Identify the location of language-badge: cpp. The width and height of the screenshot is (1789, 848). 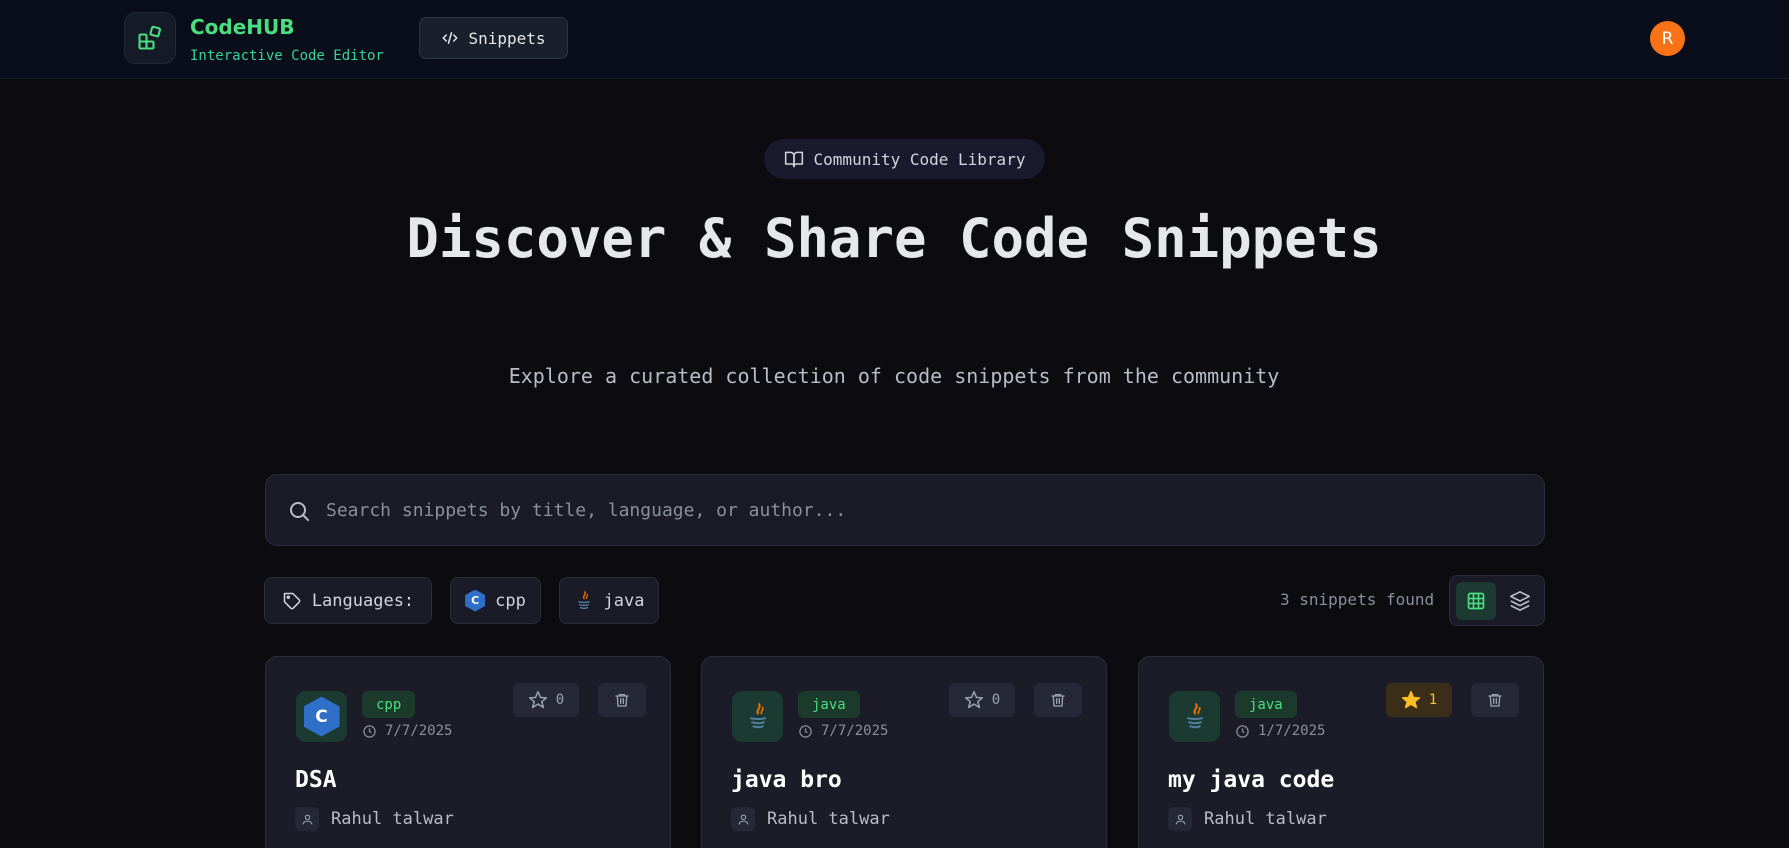
(389, 704).